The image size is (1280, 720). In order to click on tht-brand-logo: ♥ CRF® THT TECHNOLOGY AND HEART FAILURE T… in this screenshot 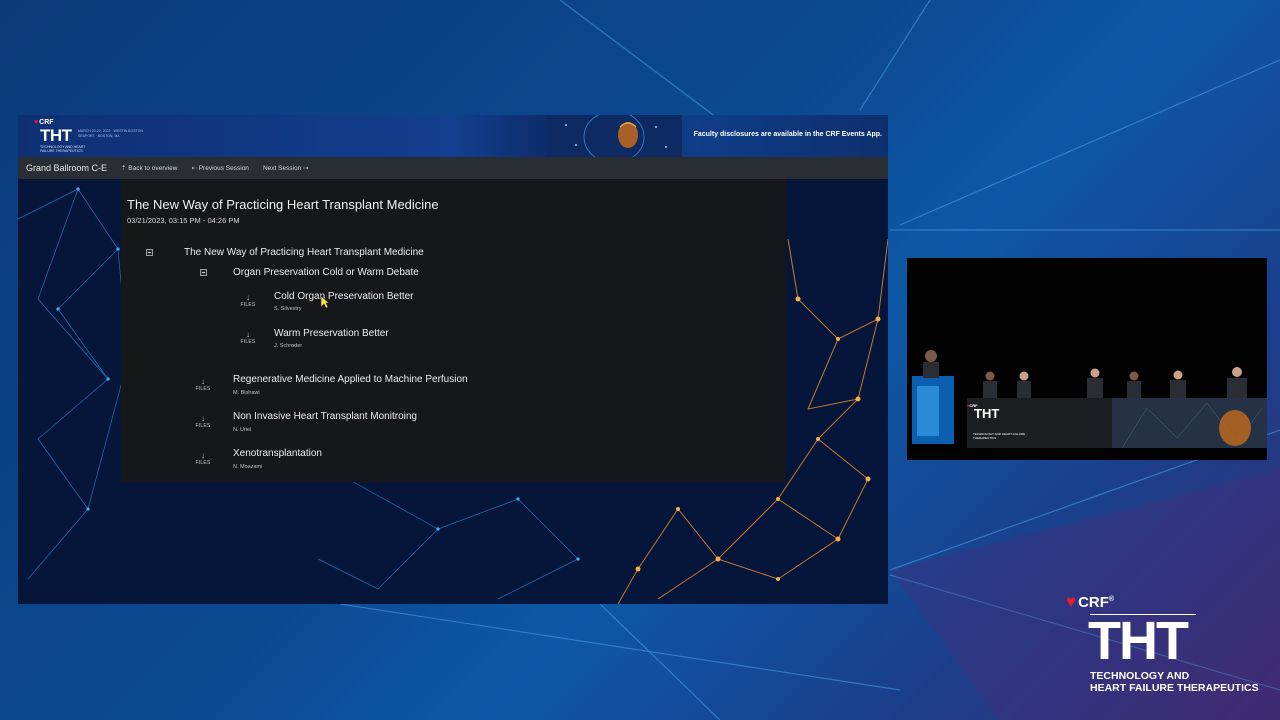, I will do `click(1162, 647)`.